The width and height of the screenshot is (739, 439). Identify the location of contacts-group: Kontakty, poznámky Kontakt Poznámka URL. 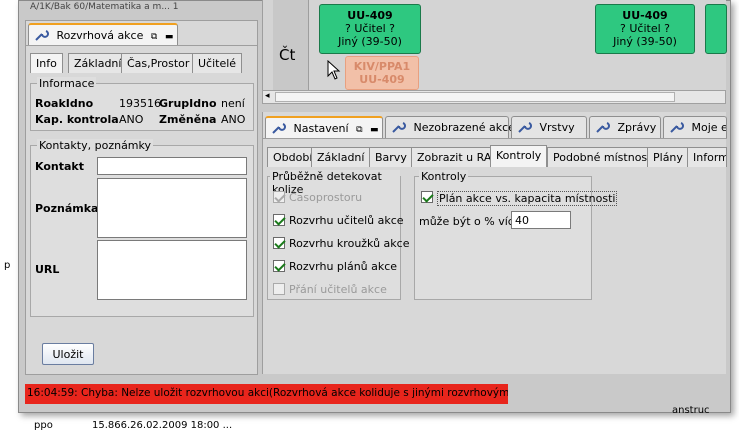
(142, 228).